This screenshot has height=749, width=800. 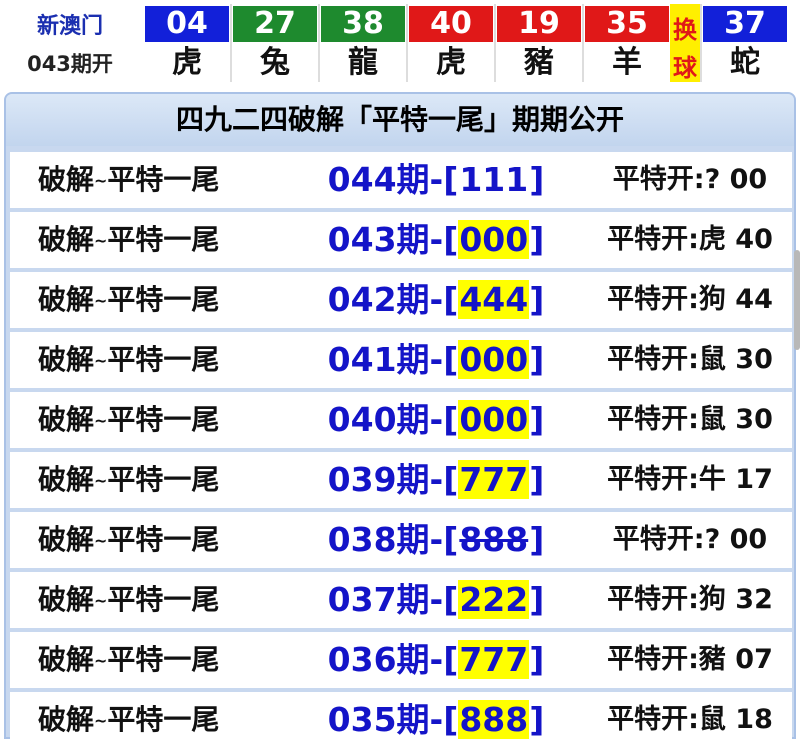 I want to click on ball-6: 35 羊, so click(x=626, y=43).